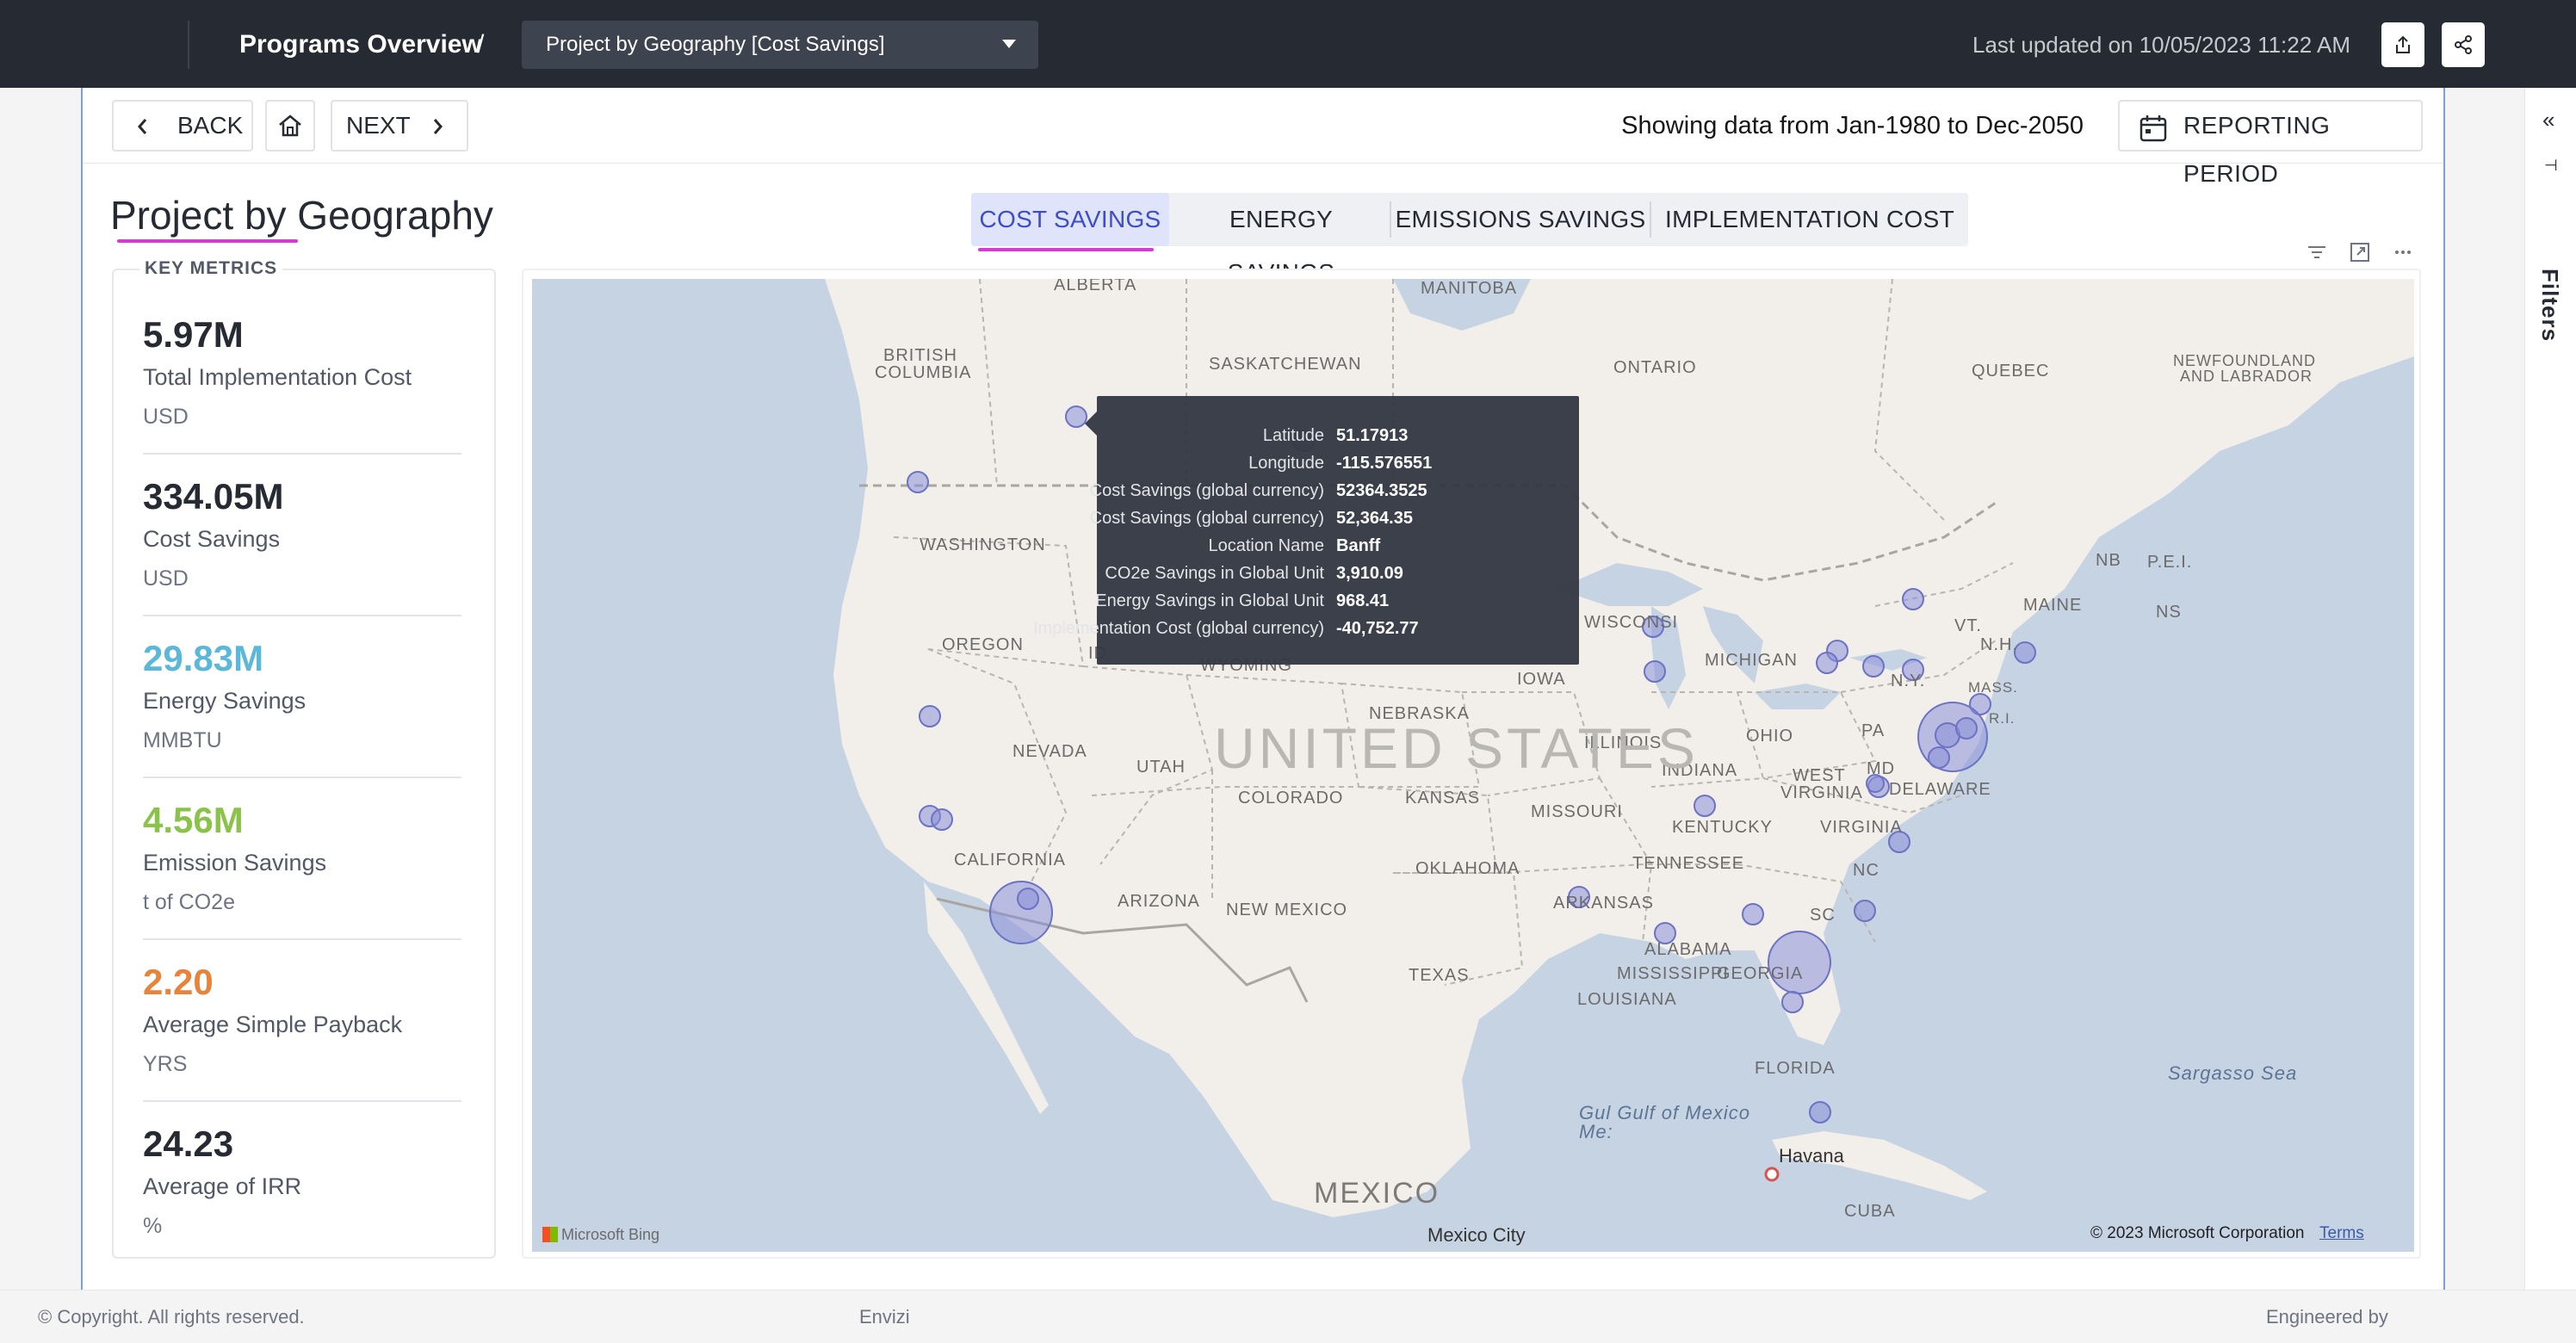  Describe the element at coordinates (290, 126) in the screenshot. I see `home-button` at that location.